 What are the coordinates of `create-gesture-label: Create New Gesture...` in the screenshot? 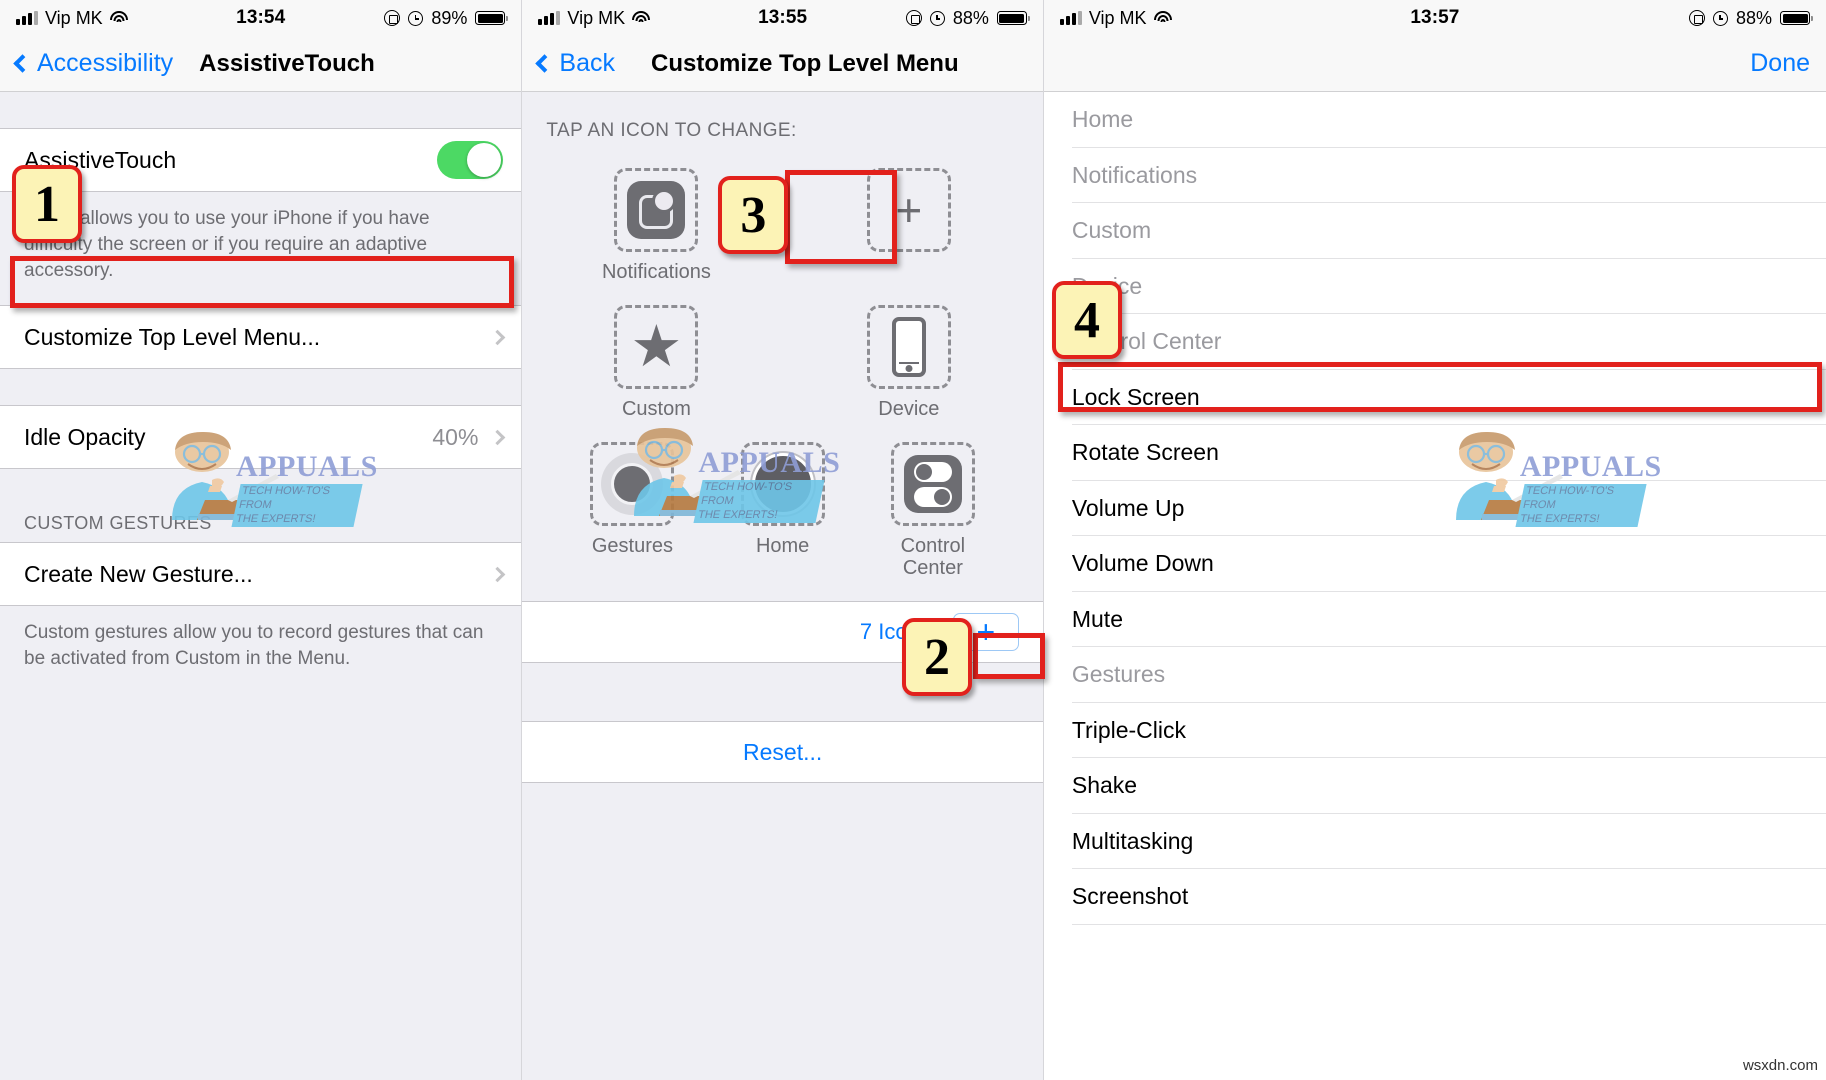 It's located at (138, 573).